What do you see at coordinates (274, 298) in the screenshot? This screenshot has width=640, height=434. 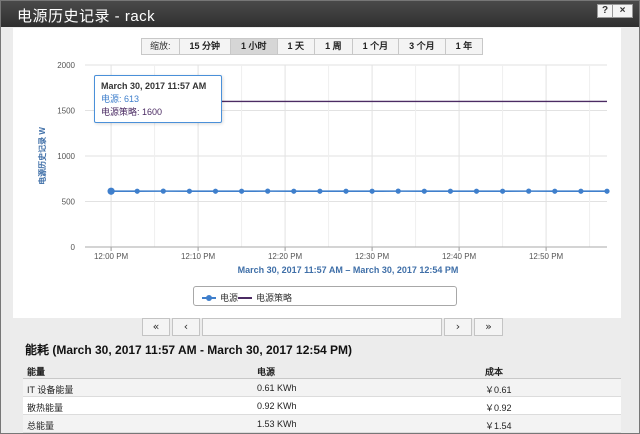 I see `legend-policy-label: 电源策略` at bounding box center [274, 298].